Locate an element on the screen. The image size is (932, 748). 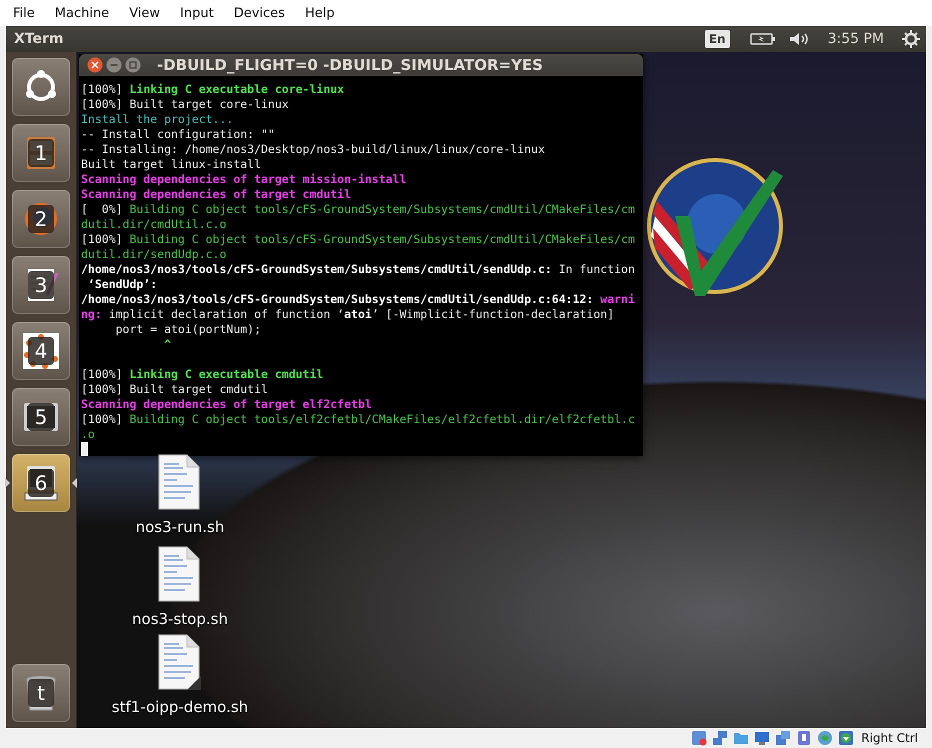
menu-item: View is located at coordinates (145, 13).